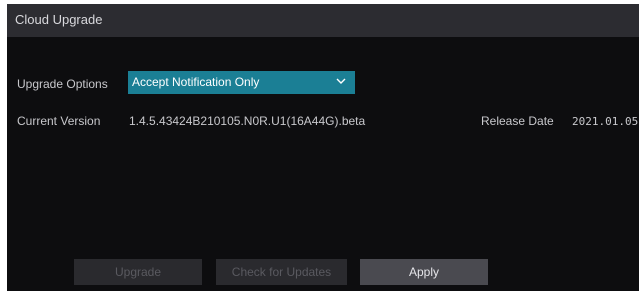 The height and width of the screenshot is (295, 642). What do you see at coordinates (138, 272) in the screenshot?
I see `upgrade-button: Upgrade` at bounding box center [138, 272].